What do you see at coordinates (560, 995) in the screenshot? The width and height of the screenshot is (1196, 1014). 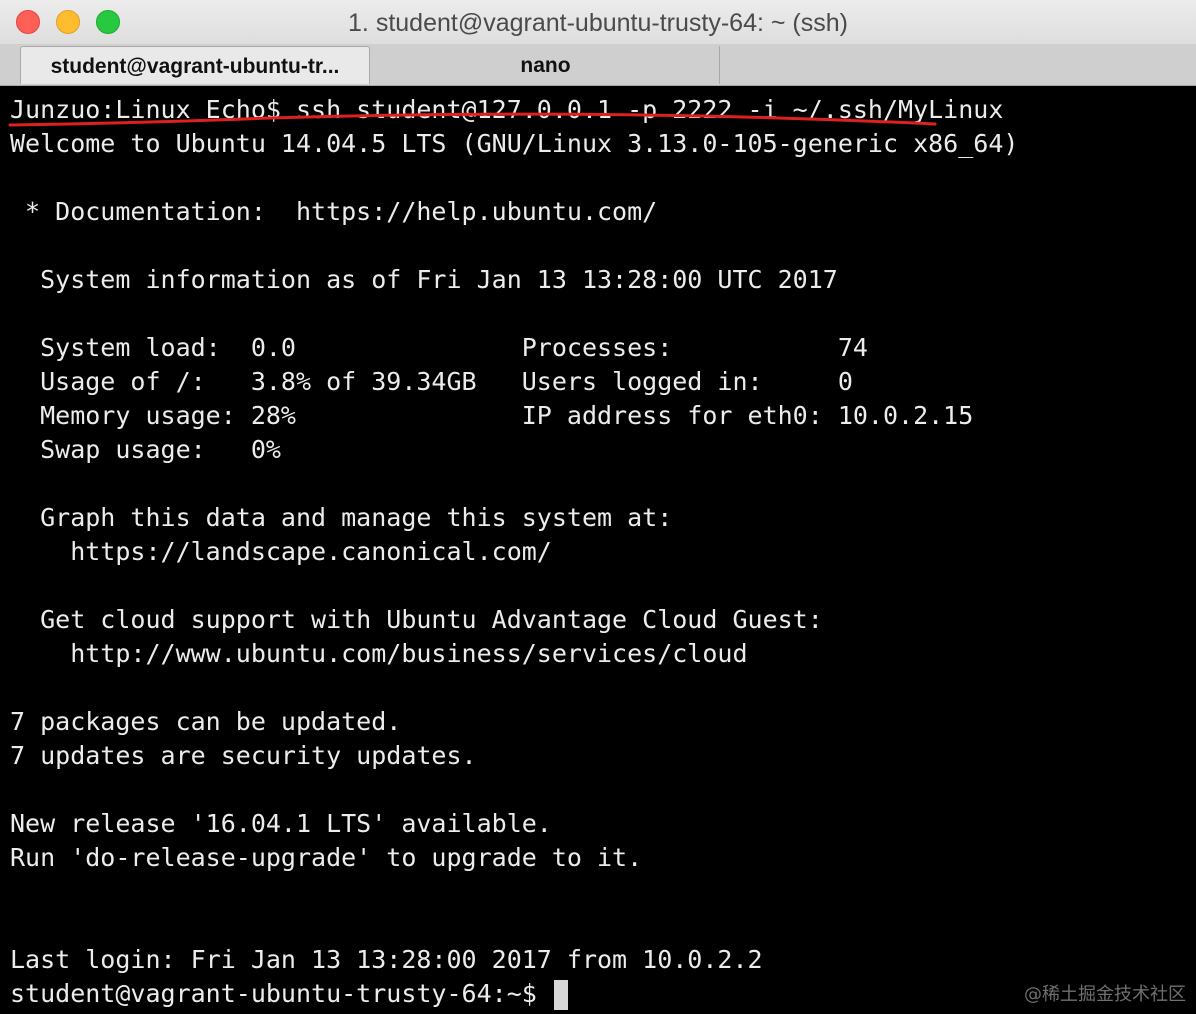 I see `terminal-cursor` at bounding box center [560, 995].